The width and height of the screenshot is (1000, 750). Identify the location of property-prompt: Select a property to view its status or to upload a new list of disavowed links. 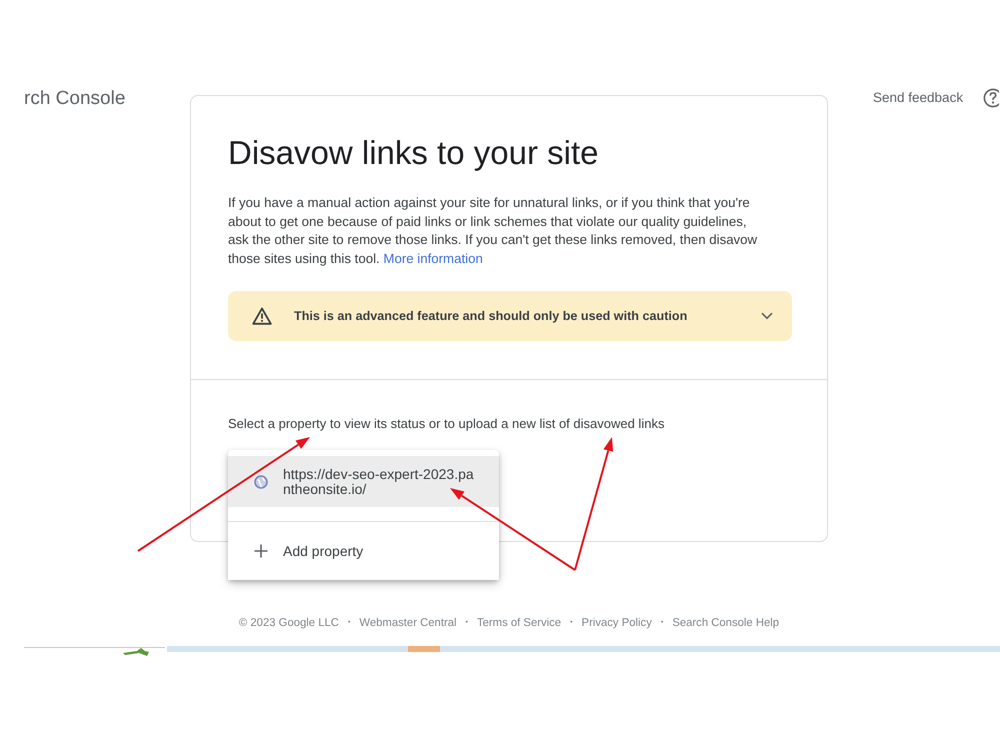
(447, 424).